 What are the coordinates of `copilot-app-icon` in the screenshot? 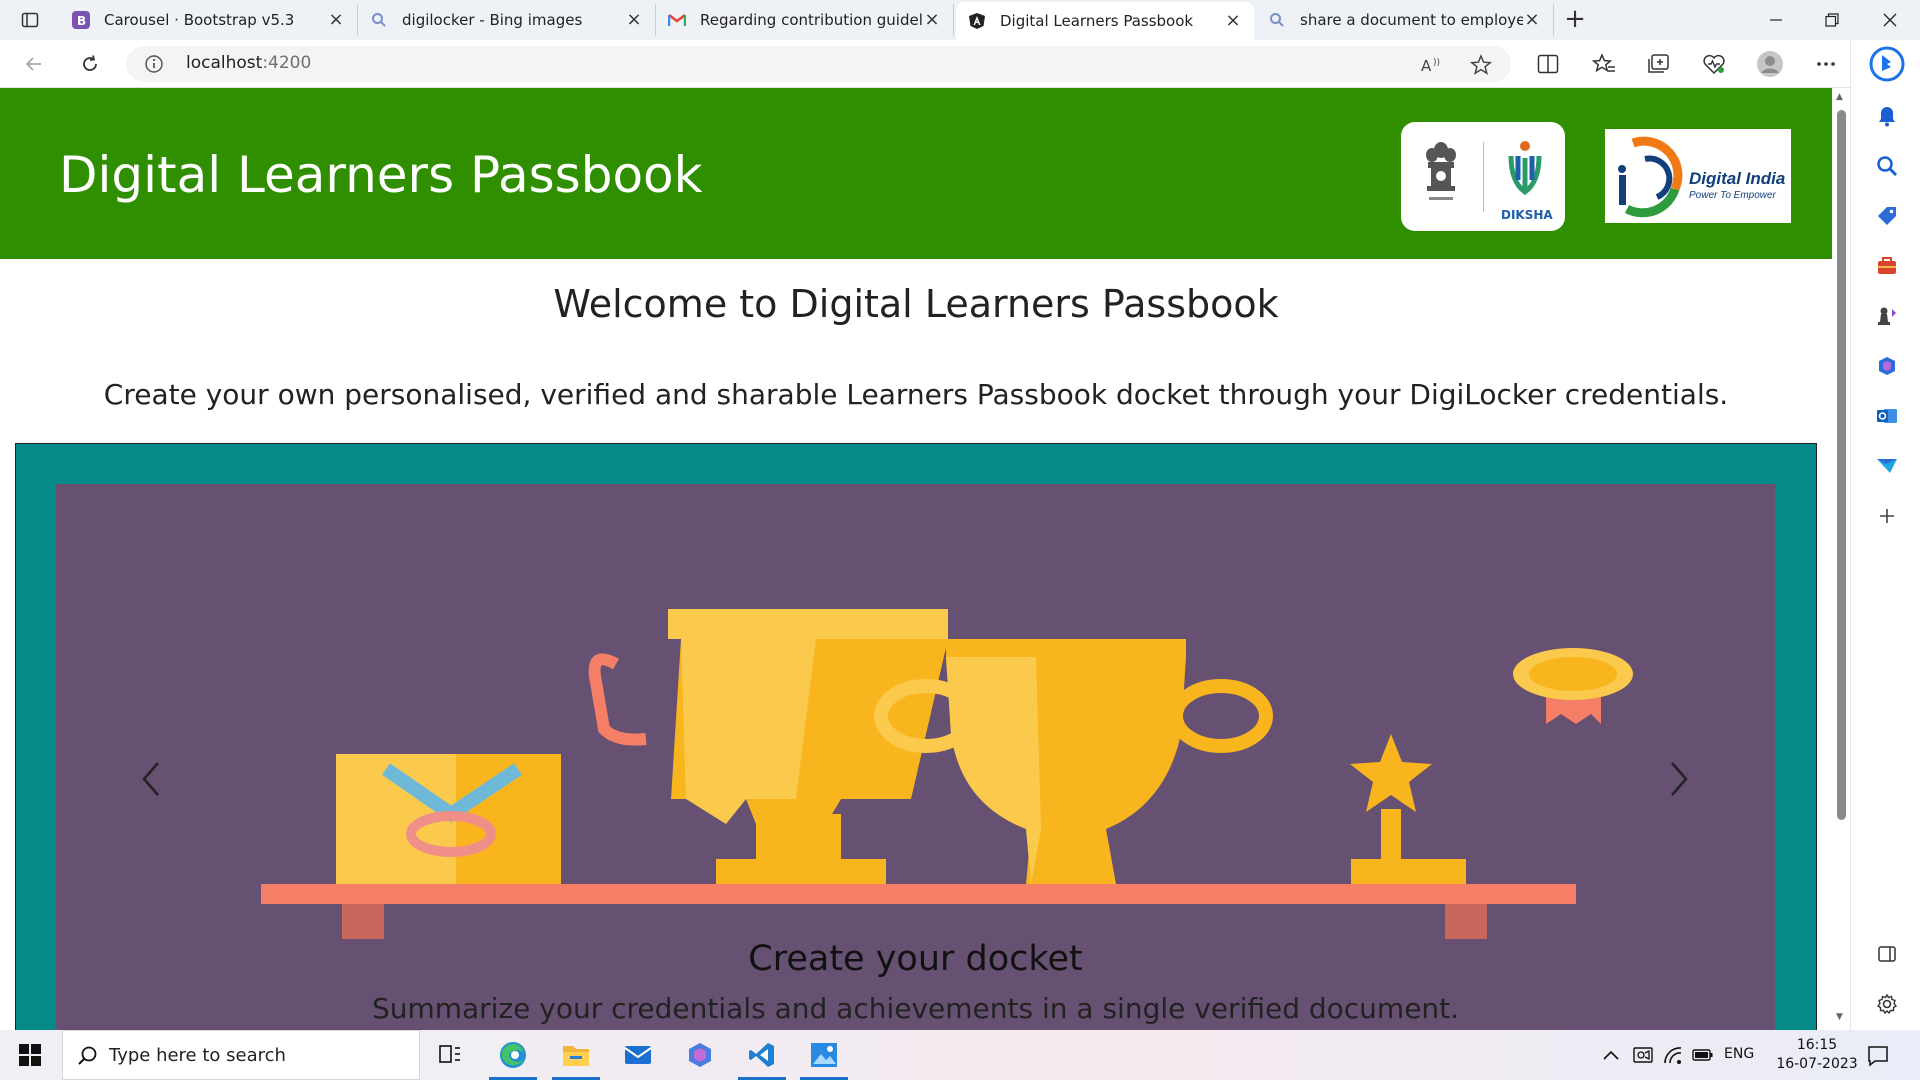 It's located at (700, 1055).